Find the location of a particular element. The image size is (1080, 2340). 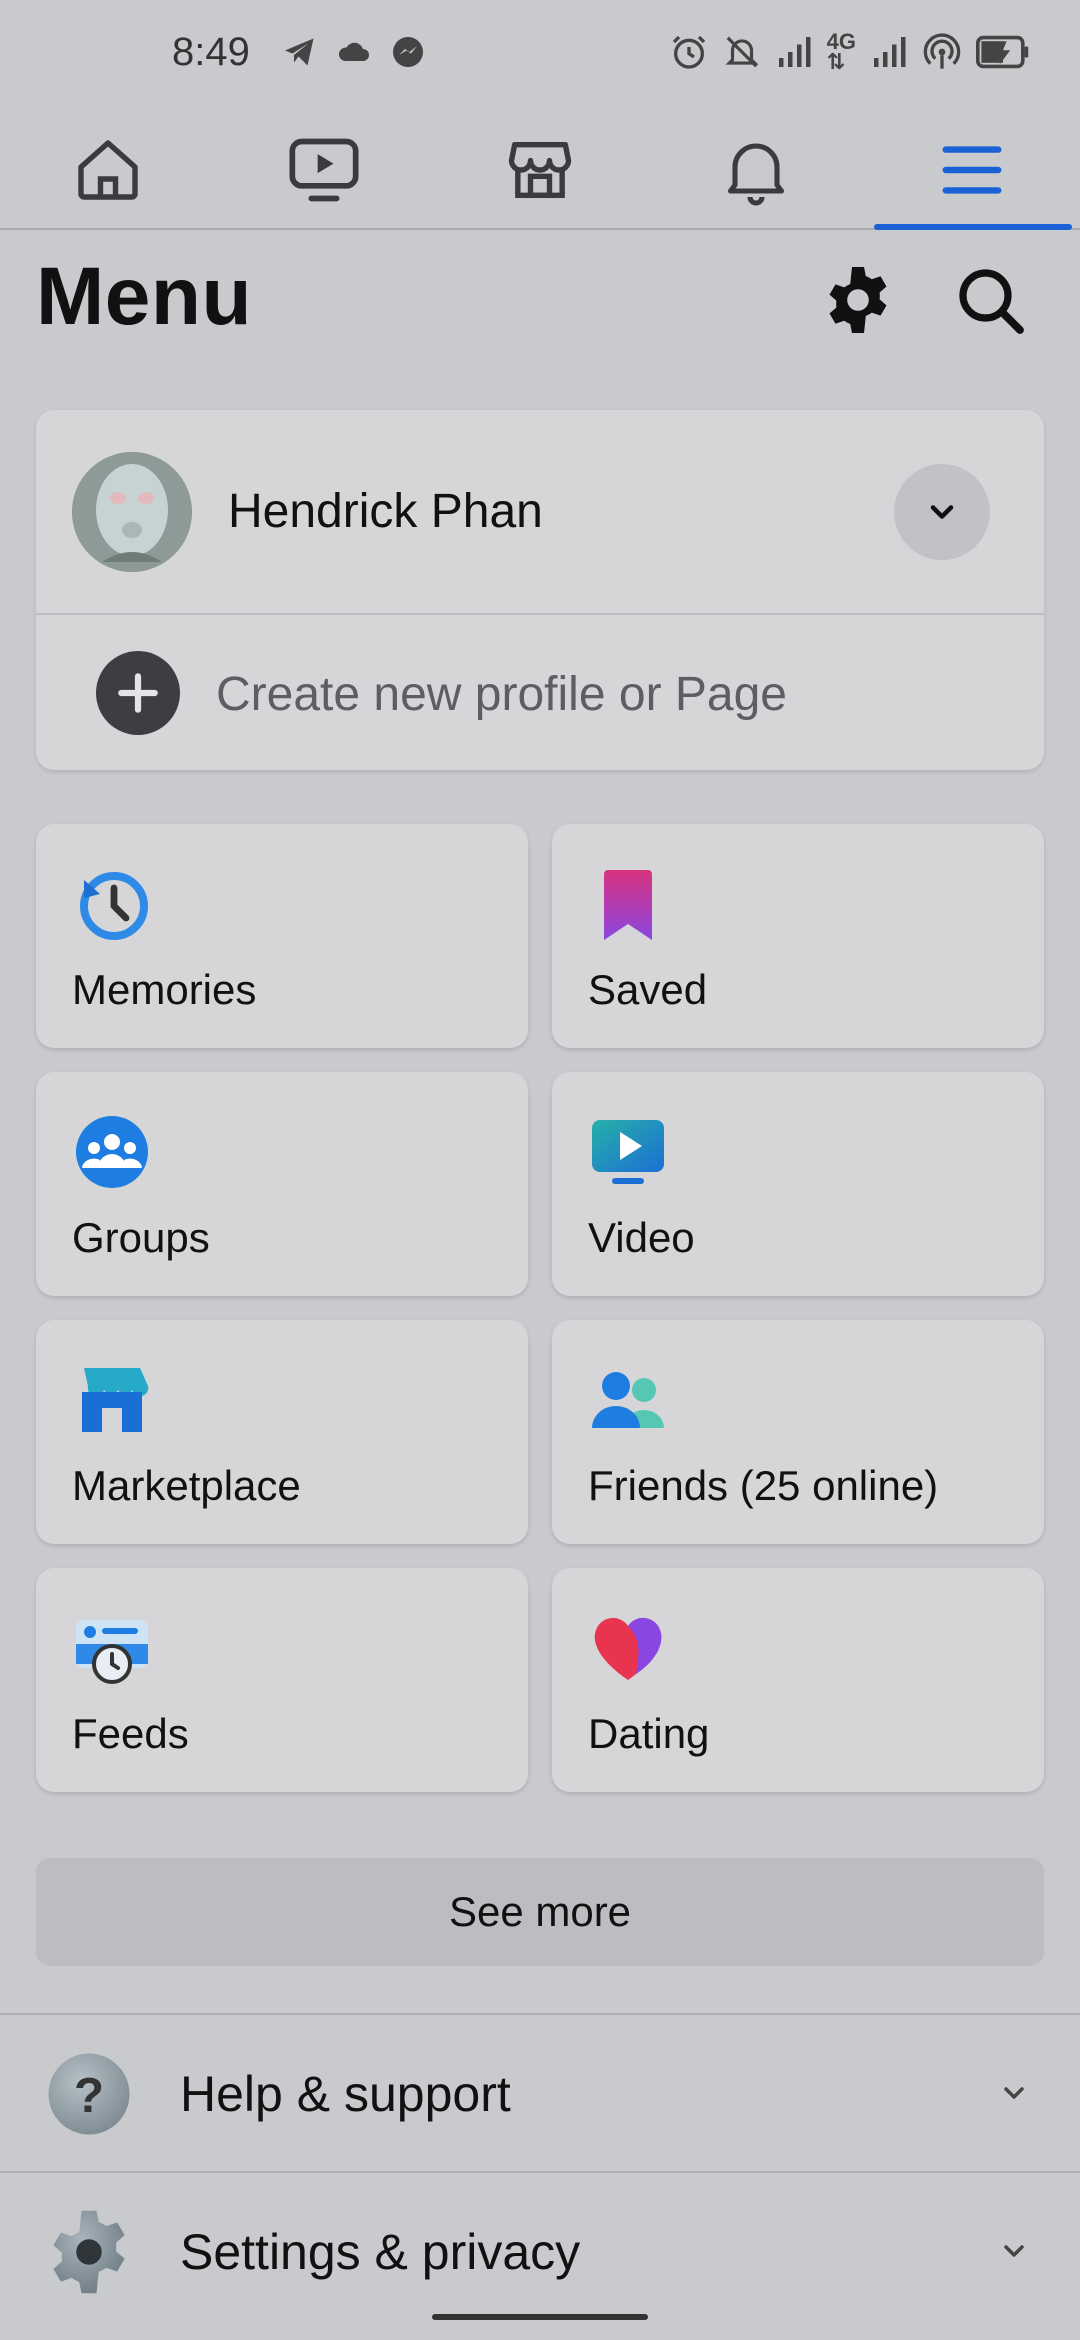

video-tv-icon is located at coordinates (628, 1152).